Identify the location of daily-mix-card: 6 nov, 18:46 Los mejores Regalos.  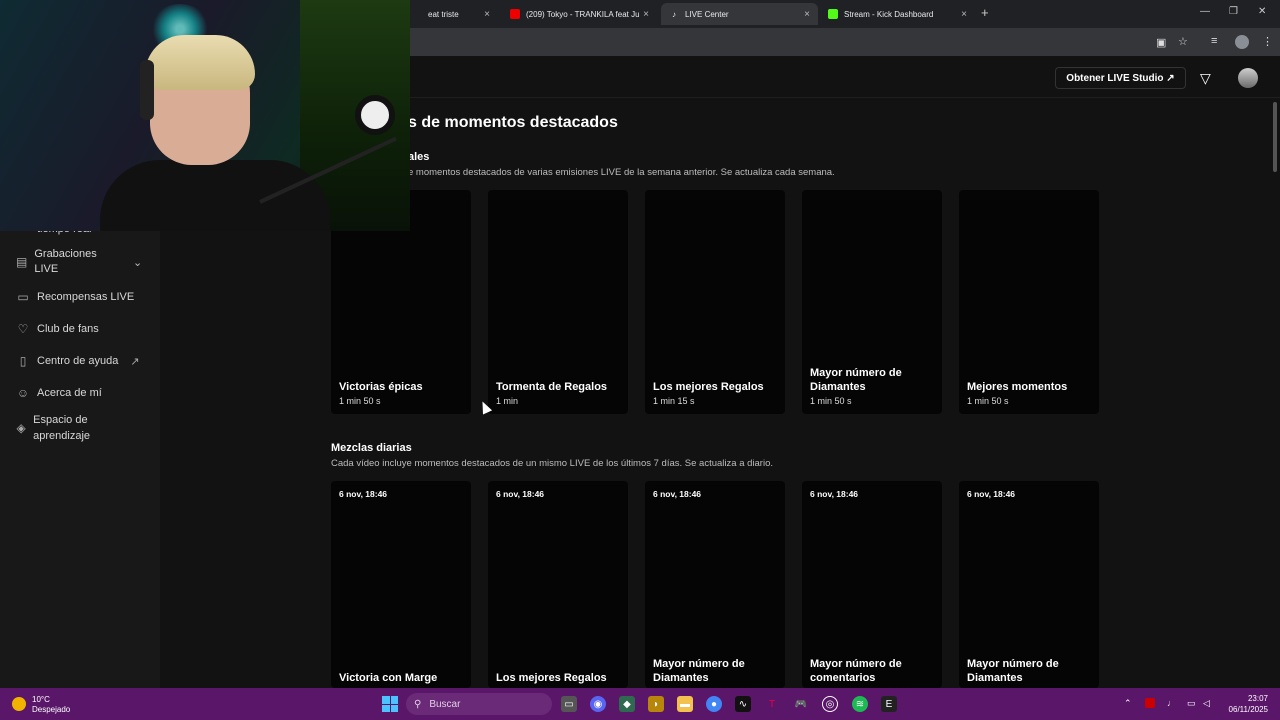
(558, 584).